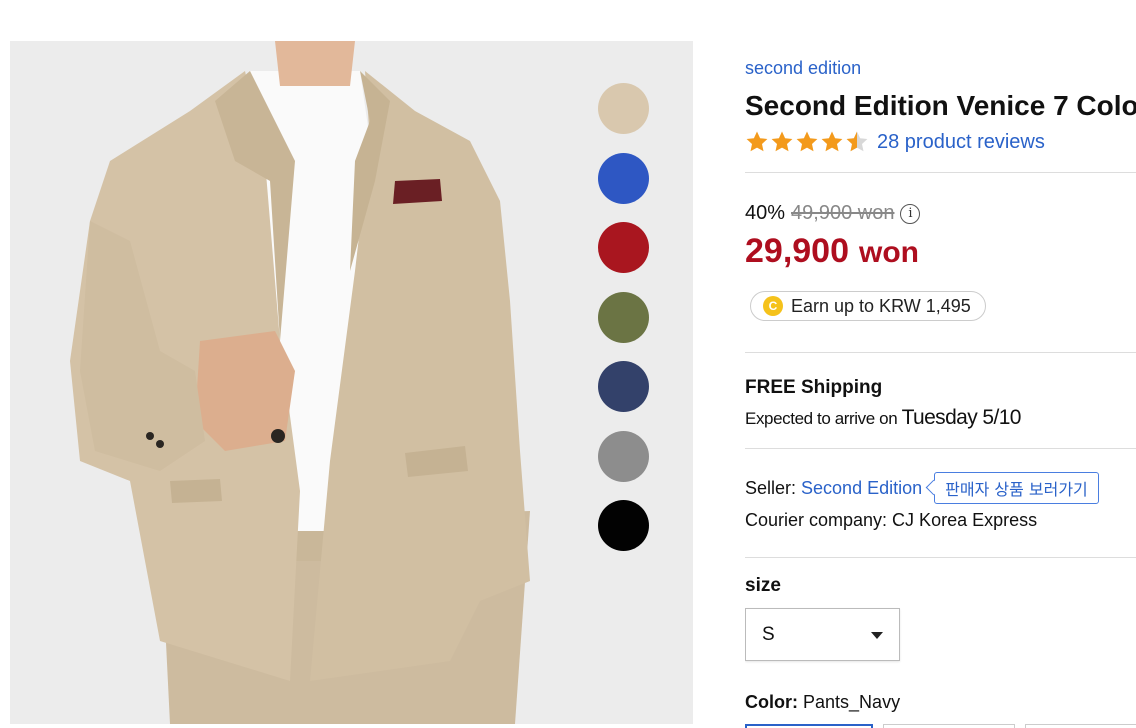 Image resolution: width=1136 pixels, height=728 pixels. I want to click on color-label: Color:, so click(771, 702).